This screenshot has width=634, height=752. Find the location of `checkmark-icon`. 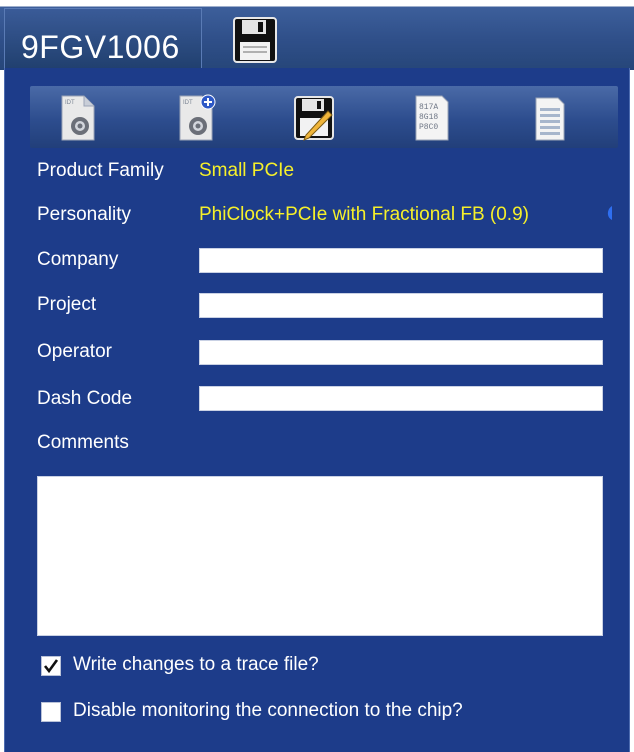

checkmark-icon is located at coordinates (51, 666).